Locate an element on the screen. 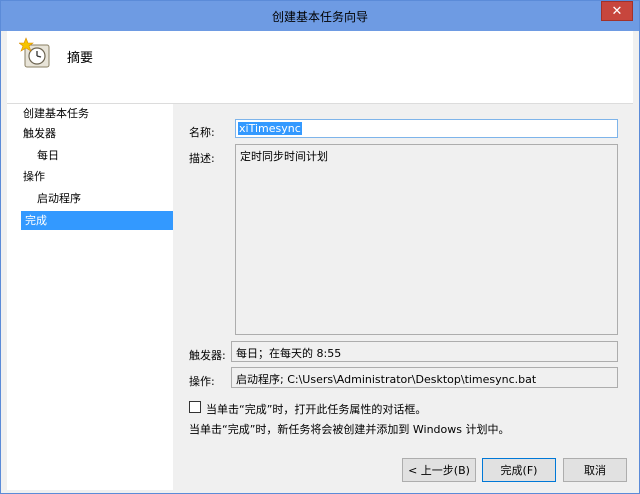  finish-info-text: 当单击“完成”时，新任务将会被创建并添加到 Windows 计划中。 is located at coordinates (349, 429).